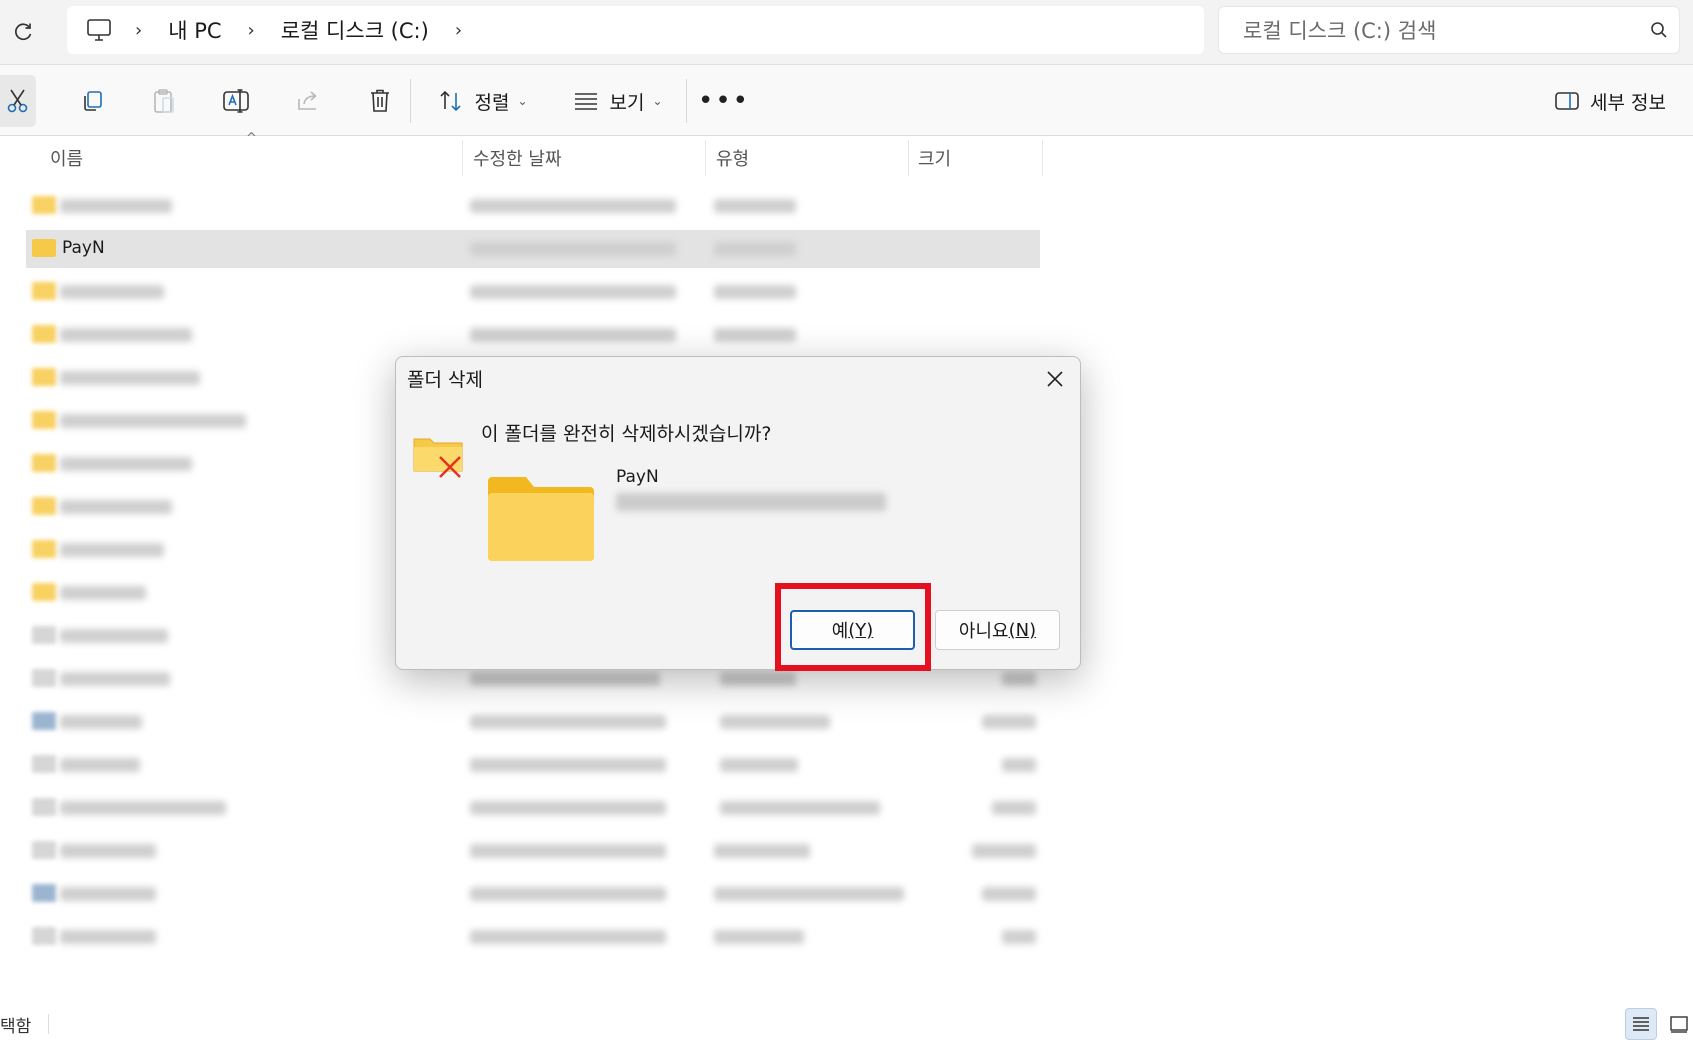  Describe the element at coordinates (445, 380) in the screenshot. I see `dialog-title: 폴더 삭제` at that location.